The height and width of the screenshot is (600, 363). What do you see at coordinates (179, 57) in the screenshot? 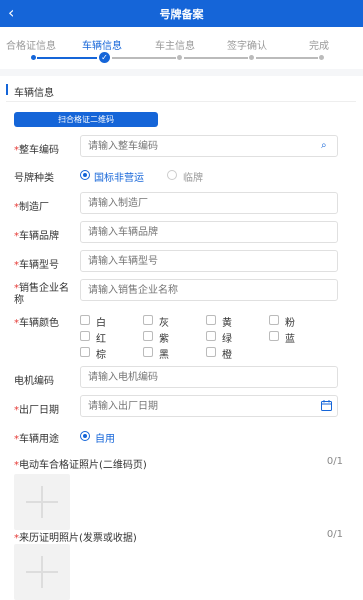
I see `step-3-dot` at bounding box center [179, 57].